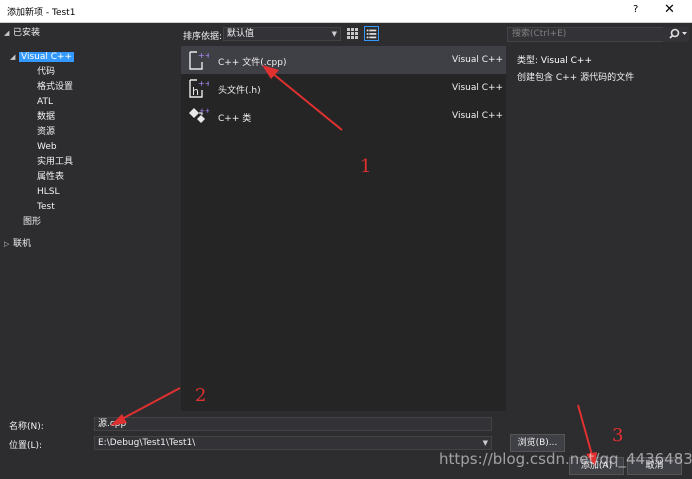  What do you see at coordinates (565, 459) in the screenshot?
I see `watermark: https://blog.csdn.net/qq_44364832` at bounding box center [565, 459].